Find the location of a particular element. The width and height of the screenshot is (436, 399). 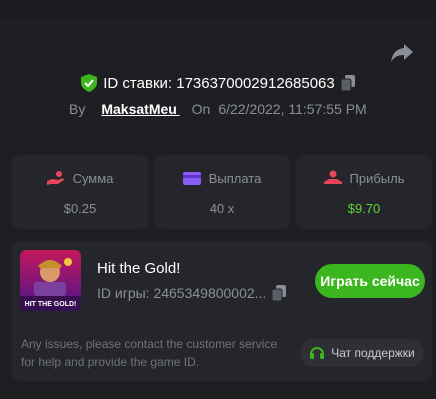

support-chat-button: Чат поддержки is located at coordinates (362, 353).